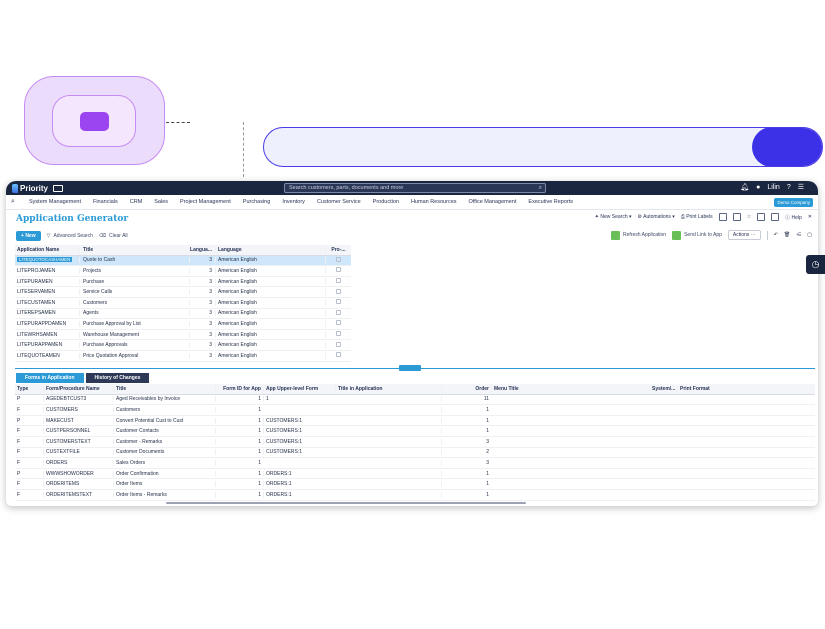 This screenshot has width=825, height=629. Describe the element at coordinates (744, 235) in the screenshot. I see `actions-button: Actions ⋯` at that location.